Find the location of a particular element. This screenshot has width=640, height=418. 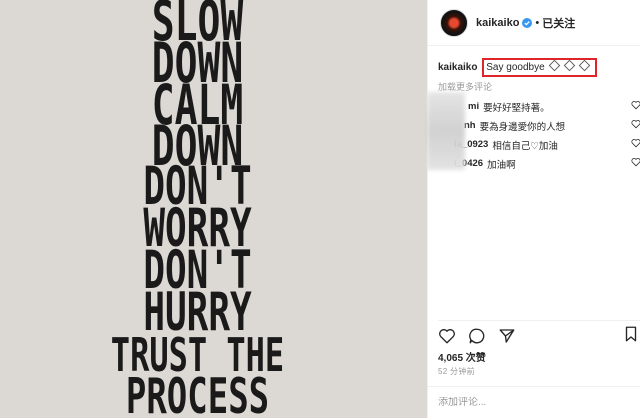

header-username: kaikaiko is located at coordinates (497, 23).